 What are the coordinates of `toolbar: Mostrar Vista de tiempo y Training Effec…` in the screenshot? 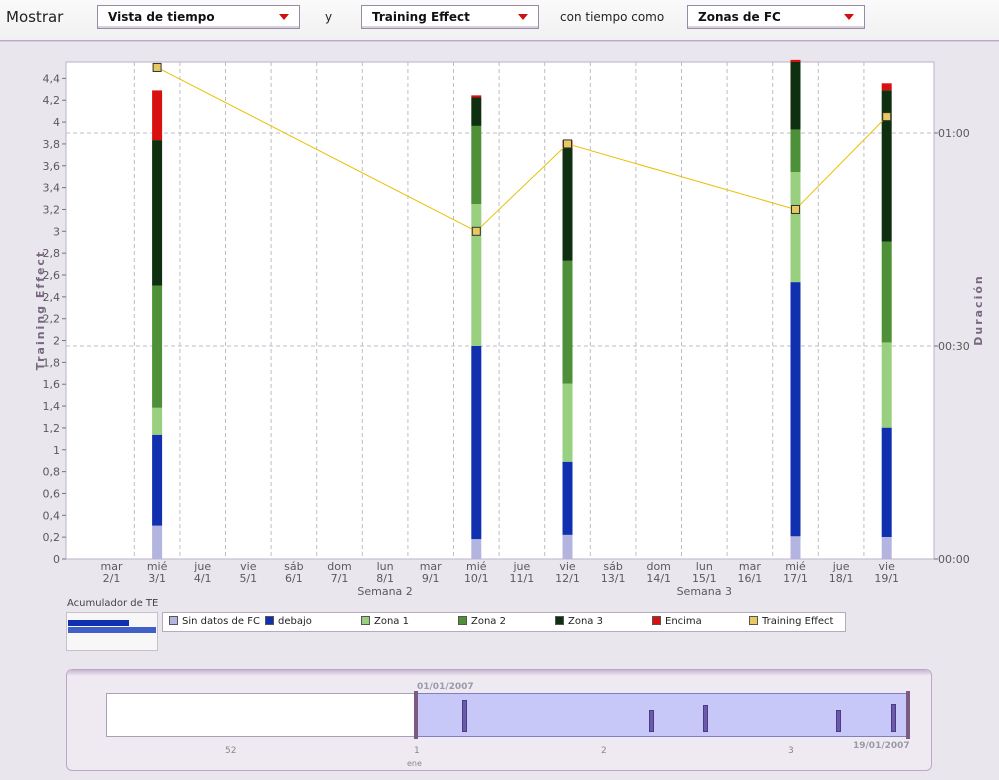 It's located at (499, 20).